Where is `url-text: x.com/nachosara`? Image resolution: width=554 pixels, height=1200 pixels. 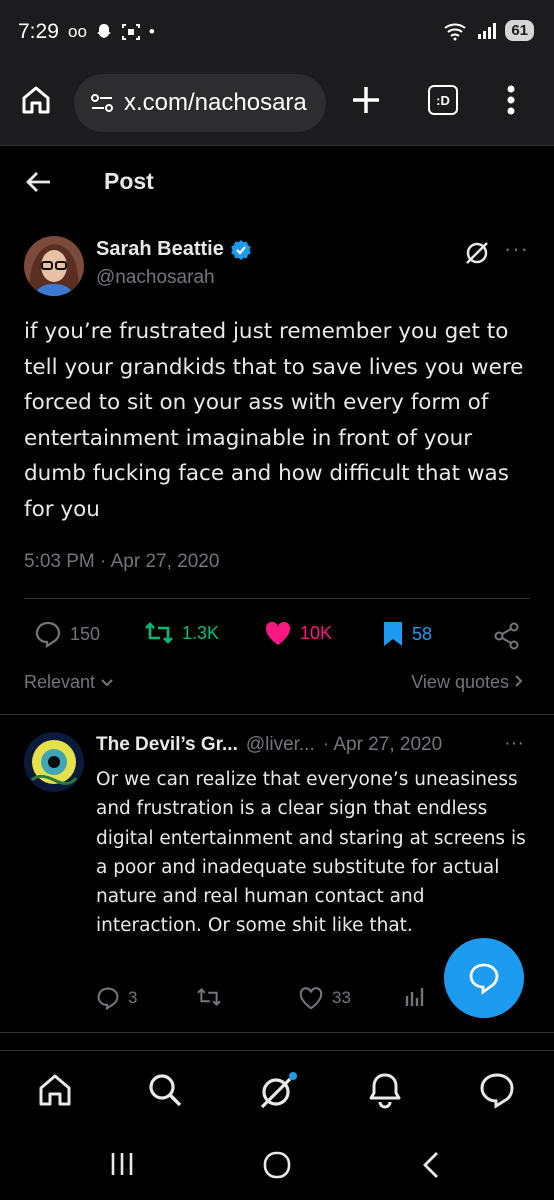 url-text: x.com/nachosara is located at coordinates (215, 102).